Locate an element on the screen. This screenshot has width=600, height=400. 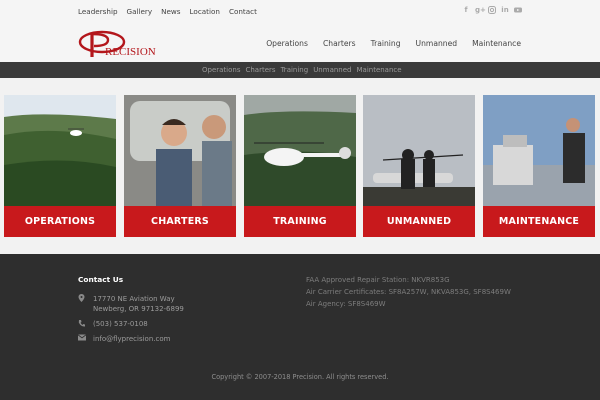
tile-training-label: TRAINING is located at coordinates (300, 221).